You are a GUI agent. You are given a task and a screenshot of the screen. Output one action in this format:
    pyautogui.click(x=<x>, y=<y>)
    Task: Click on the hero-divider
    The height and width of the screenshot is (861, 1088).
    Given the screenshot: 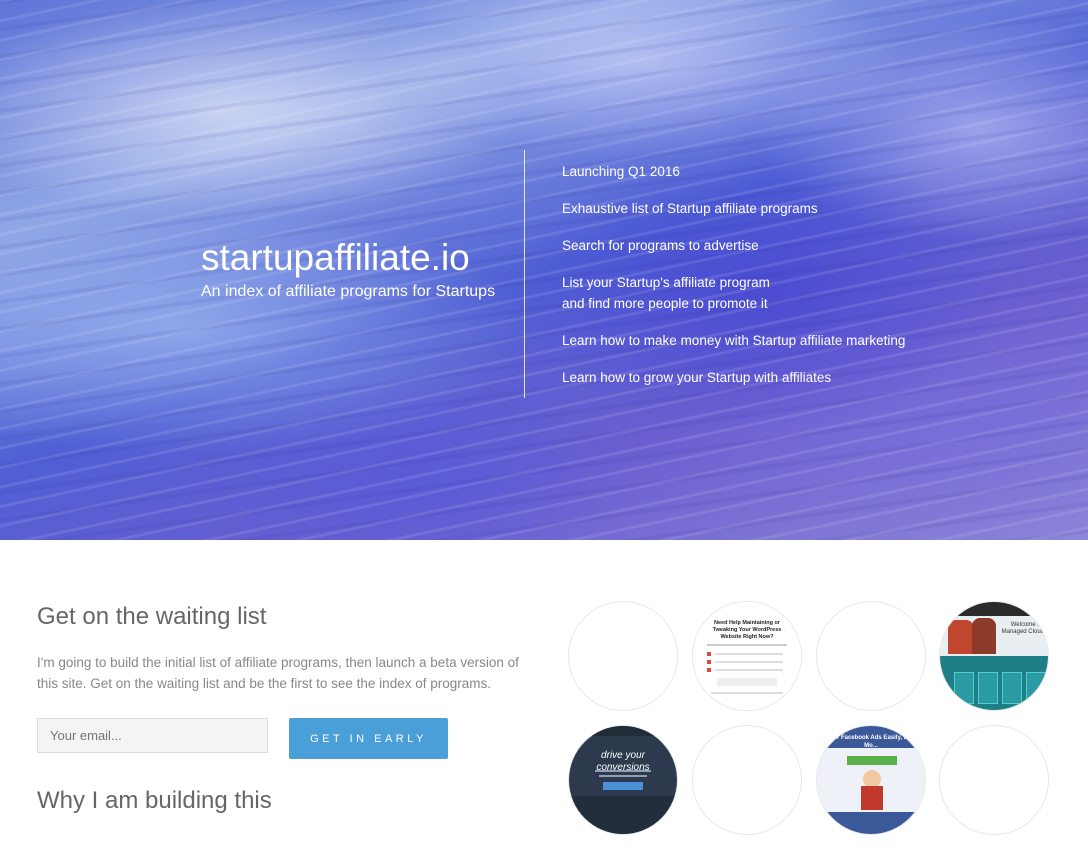 What is the action you would take?
    pyautogui.click(x=524, y=274)
    